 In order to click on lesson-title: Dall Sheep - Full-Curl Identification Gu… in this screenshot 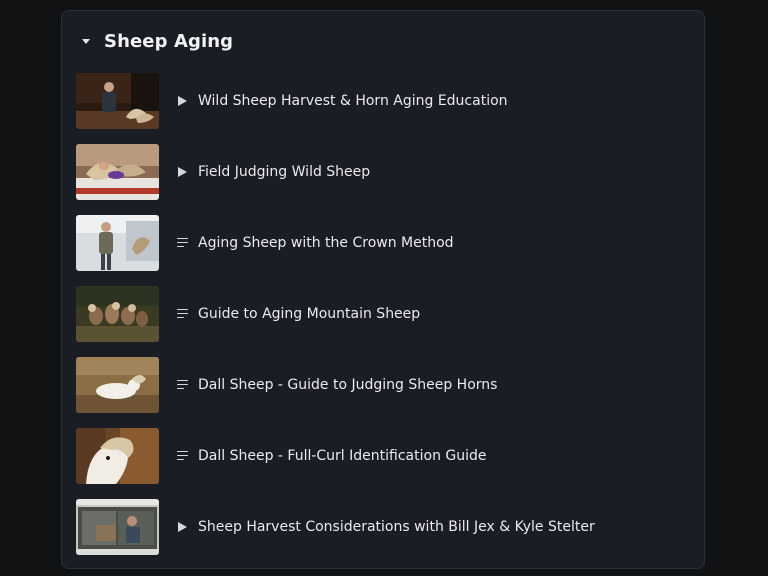, I will do `click(342, 456)`.